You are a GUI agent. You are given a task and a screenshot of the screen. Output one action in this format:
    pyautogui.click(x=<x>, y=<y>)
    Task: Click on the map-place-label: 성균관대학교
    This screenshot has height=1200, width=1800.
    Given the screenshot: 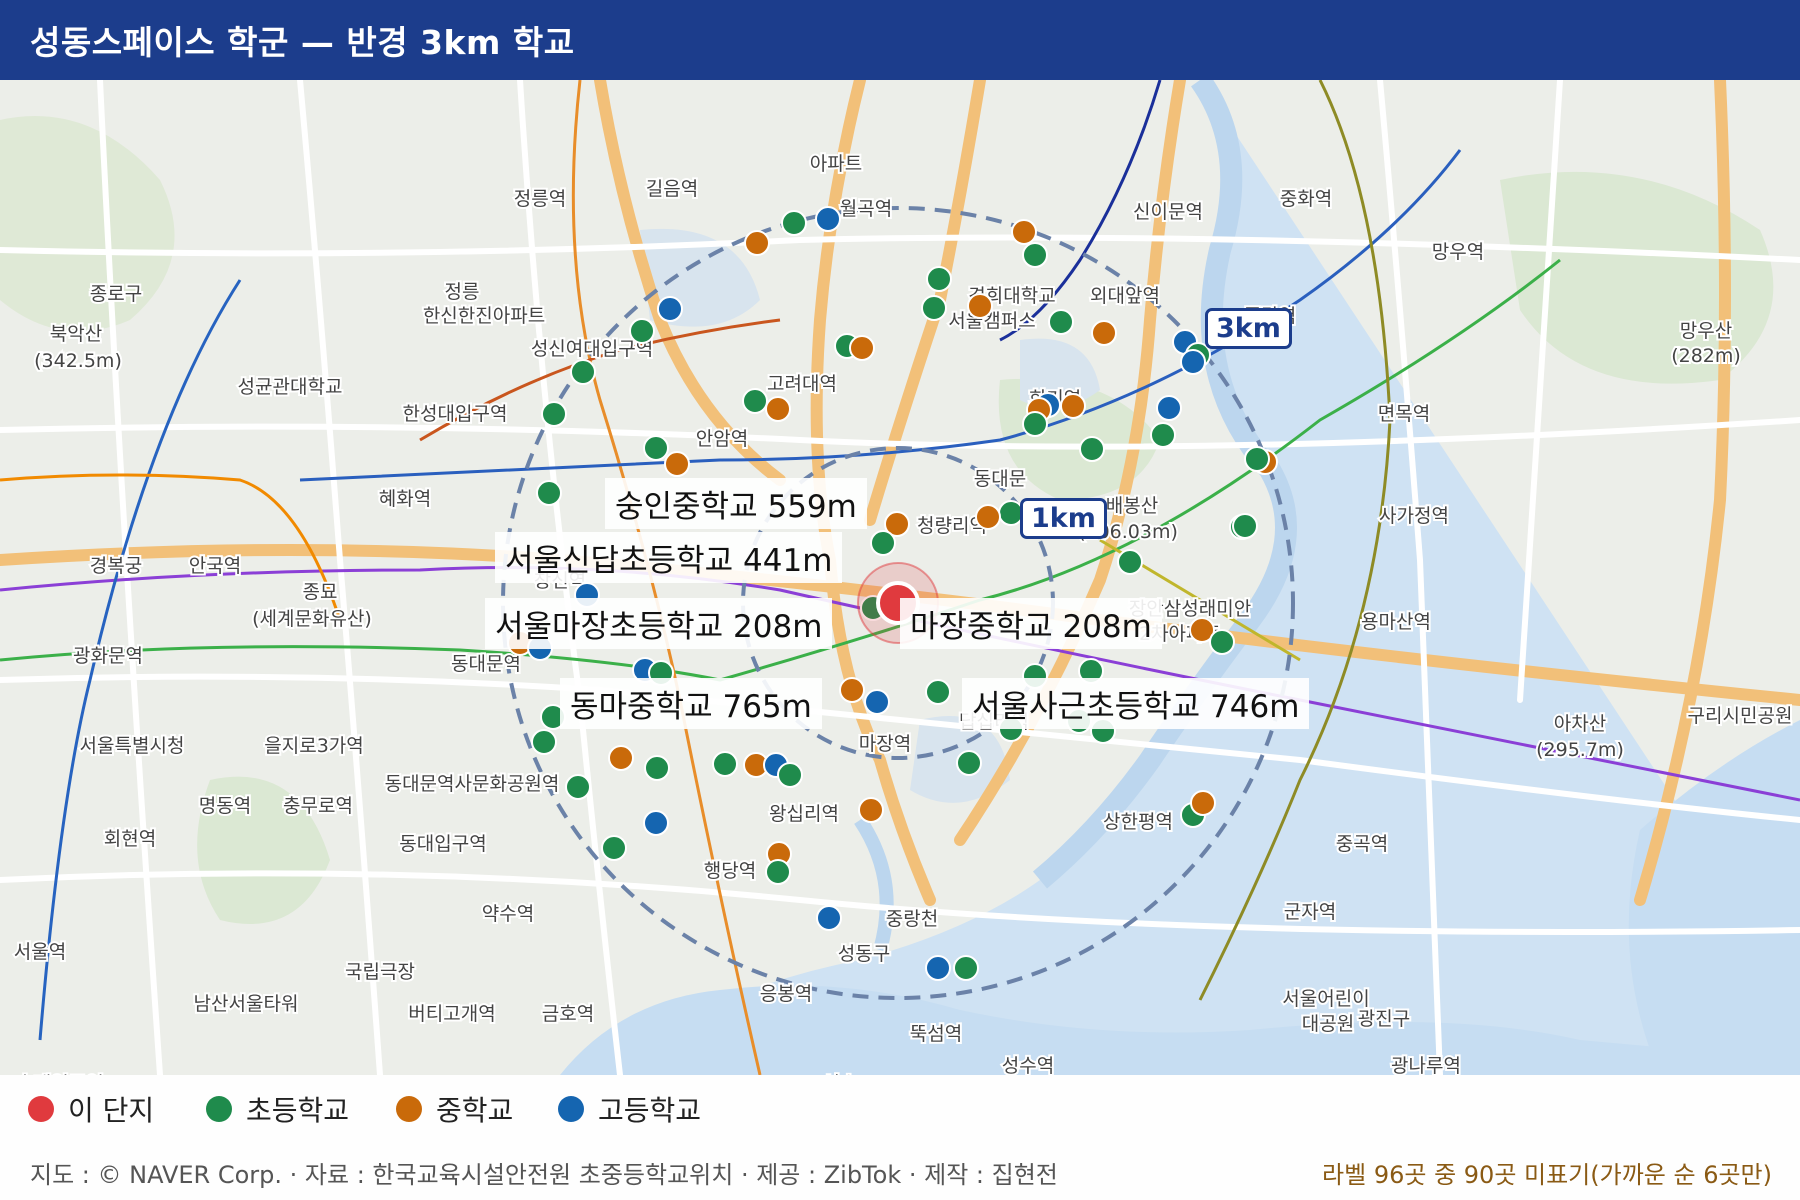 What is the action you would take?
    pyautogui.click(x=290, y=387)
    